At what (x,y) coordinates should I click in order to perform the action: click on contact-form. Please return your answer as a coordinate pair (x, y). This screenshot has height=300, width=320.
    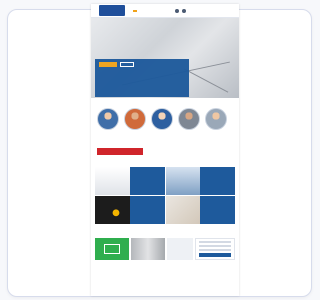
    Looking at the image, I should click on (215, 249).